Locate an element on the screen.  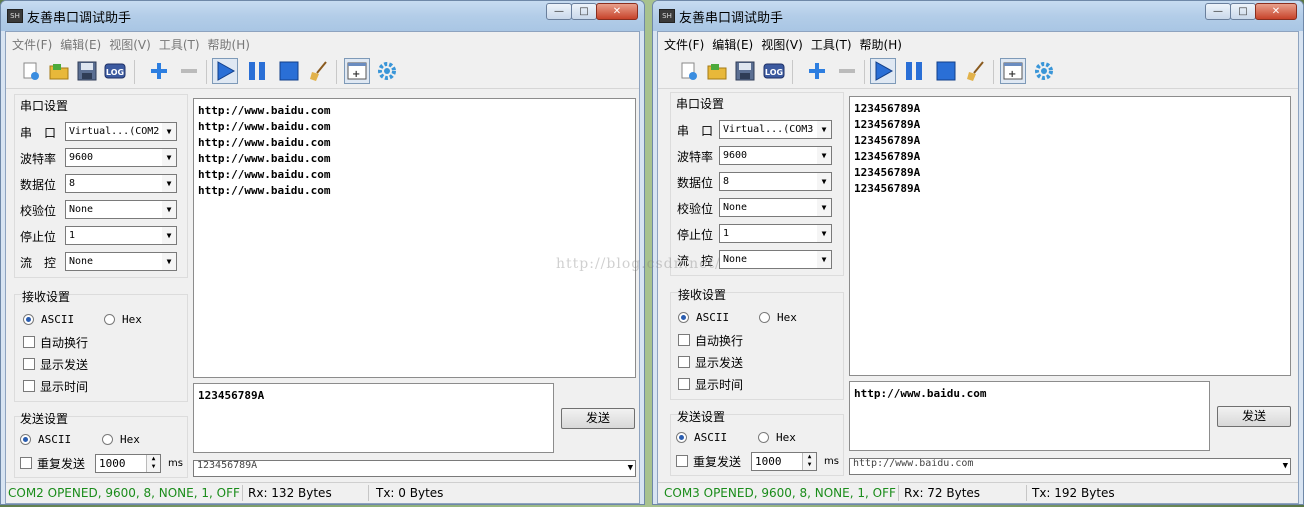
port-select: Virtual...(COM2 ▼ is located at coordinates (121, 131).